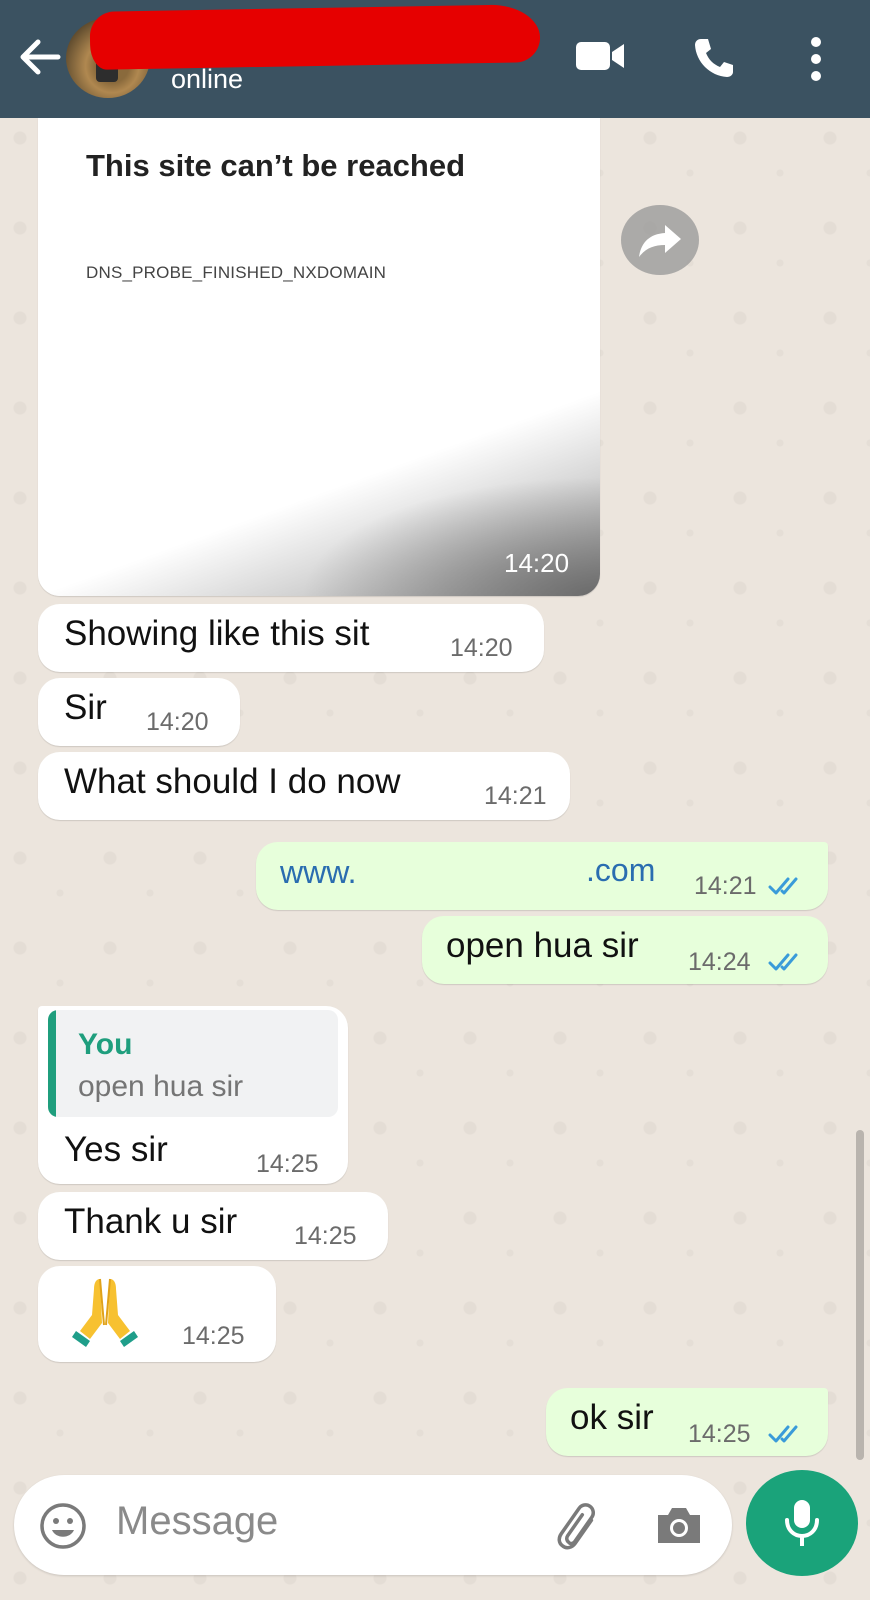  I want to click on message-input-bar: Message, so click(373, 1525).